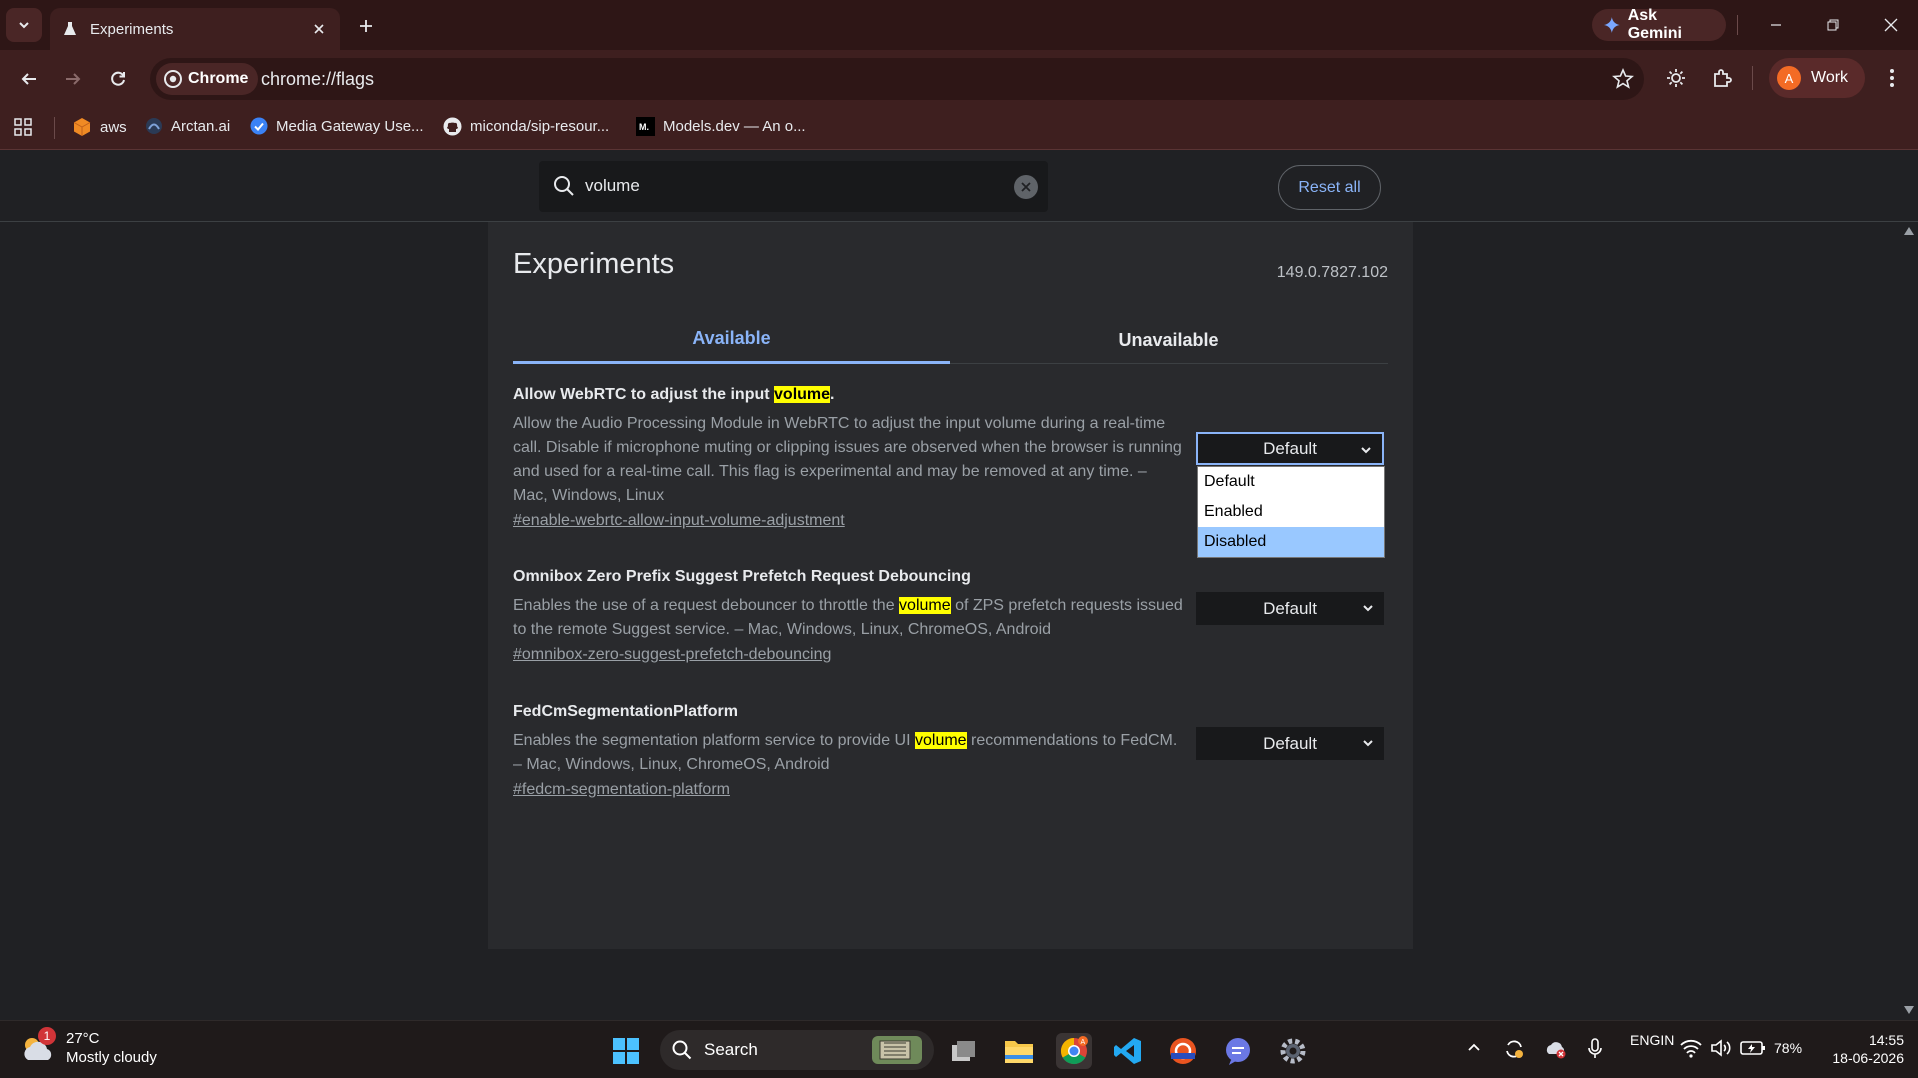 Image resolution: width=1918 pixels, height=1078 pixels. I want to click on restore-icon, so click(1833, 25).